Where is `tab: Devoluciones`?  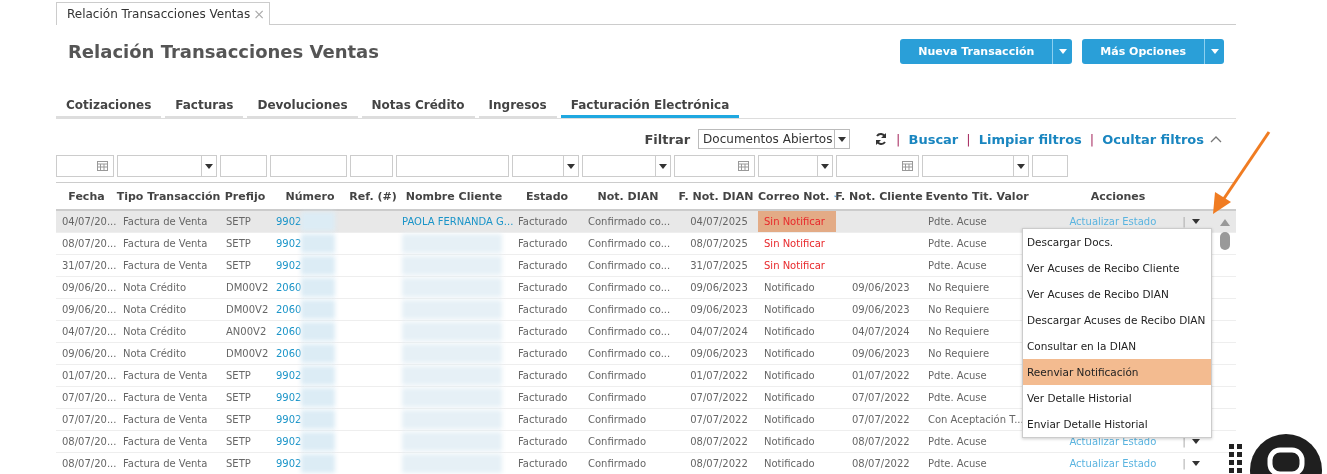 tab: Devoluciones is located at coordinates (302, 106).